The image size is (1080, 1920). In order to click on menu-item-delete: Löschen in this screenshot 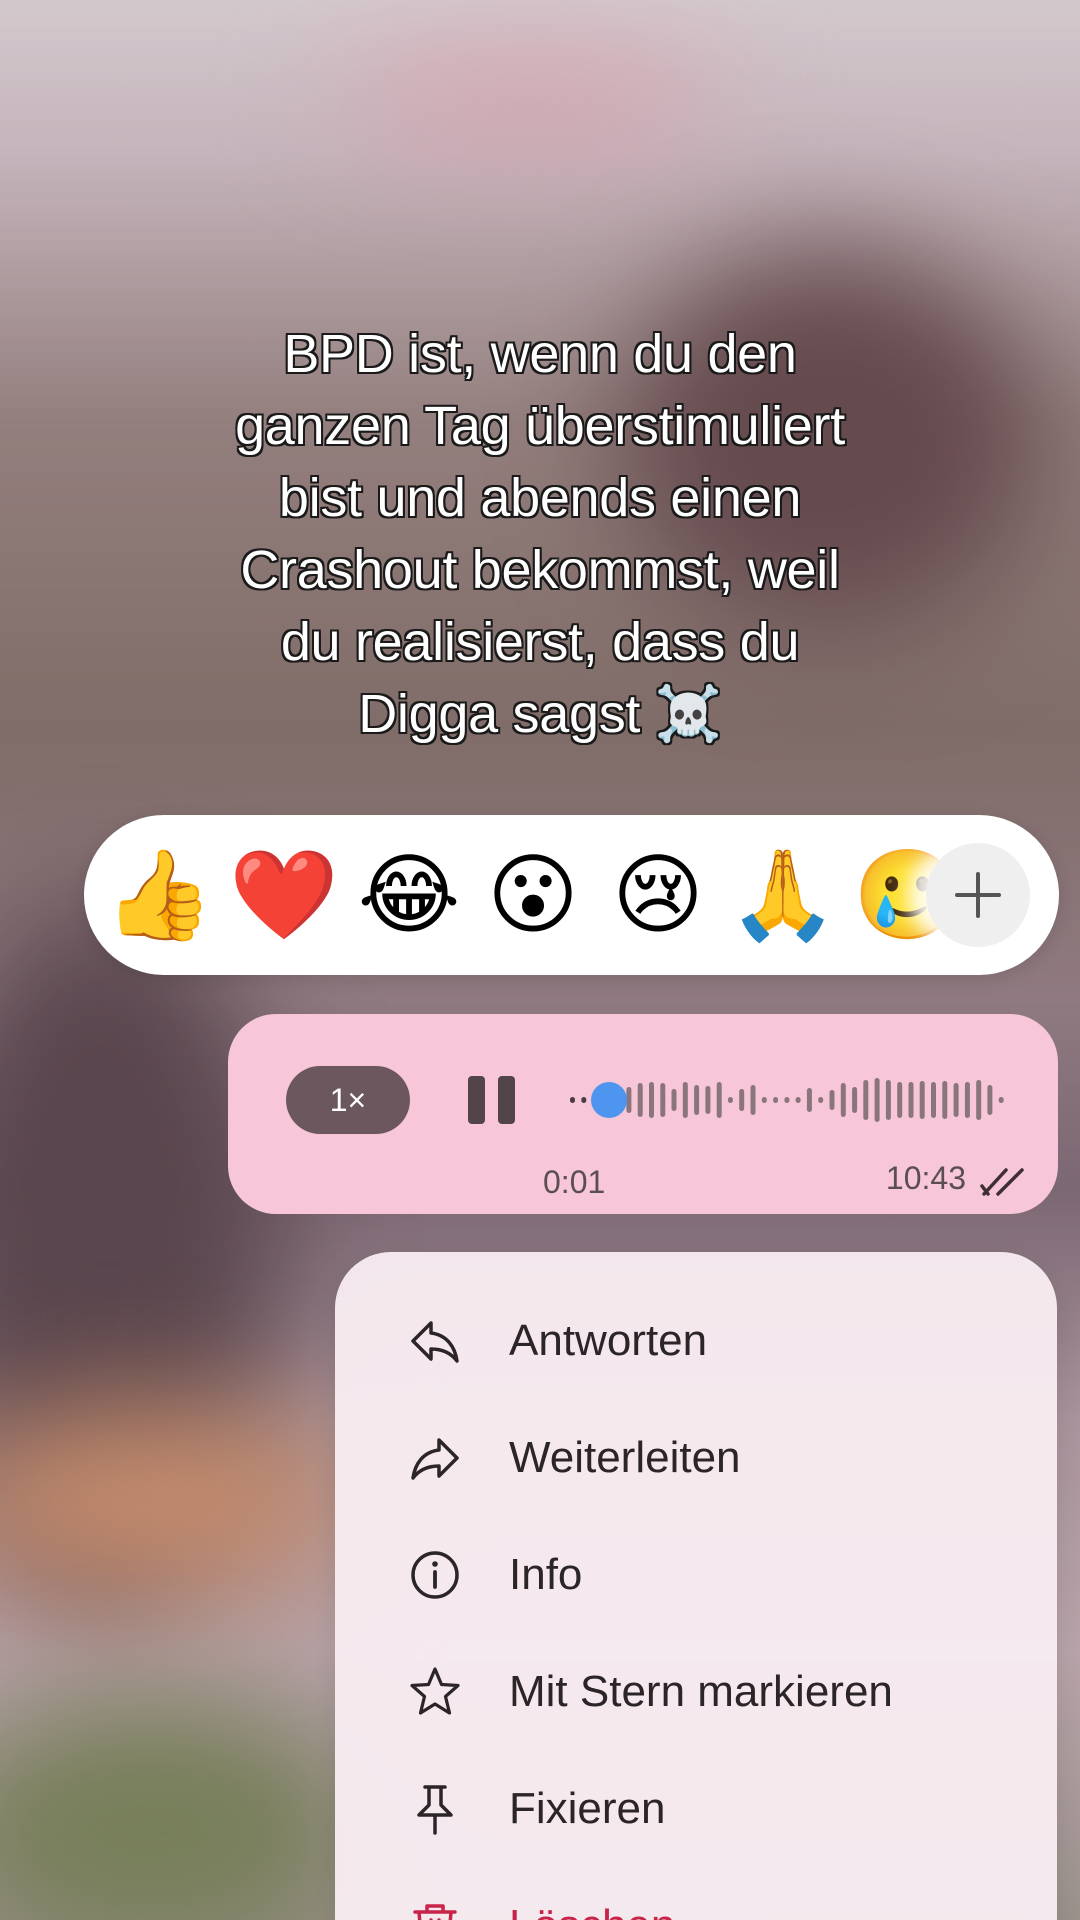, I will do `click(696, 1895)`.